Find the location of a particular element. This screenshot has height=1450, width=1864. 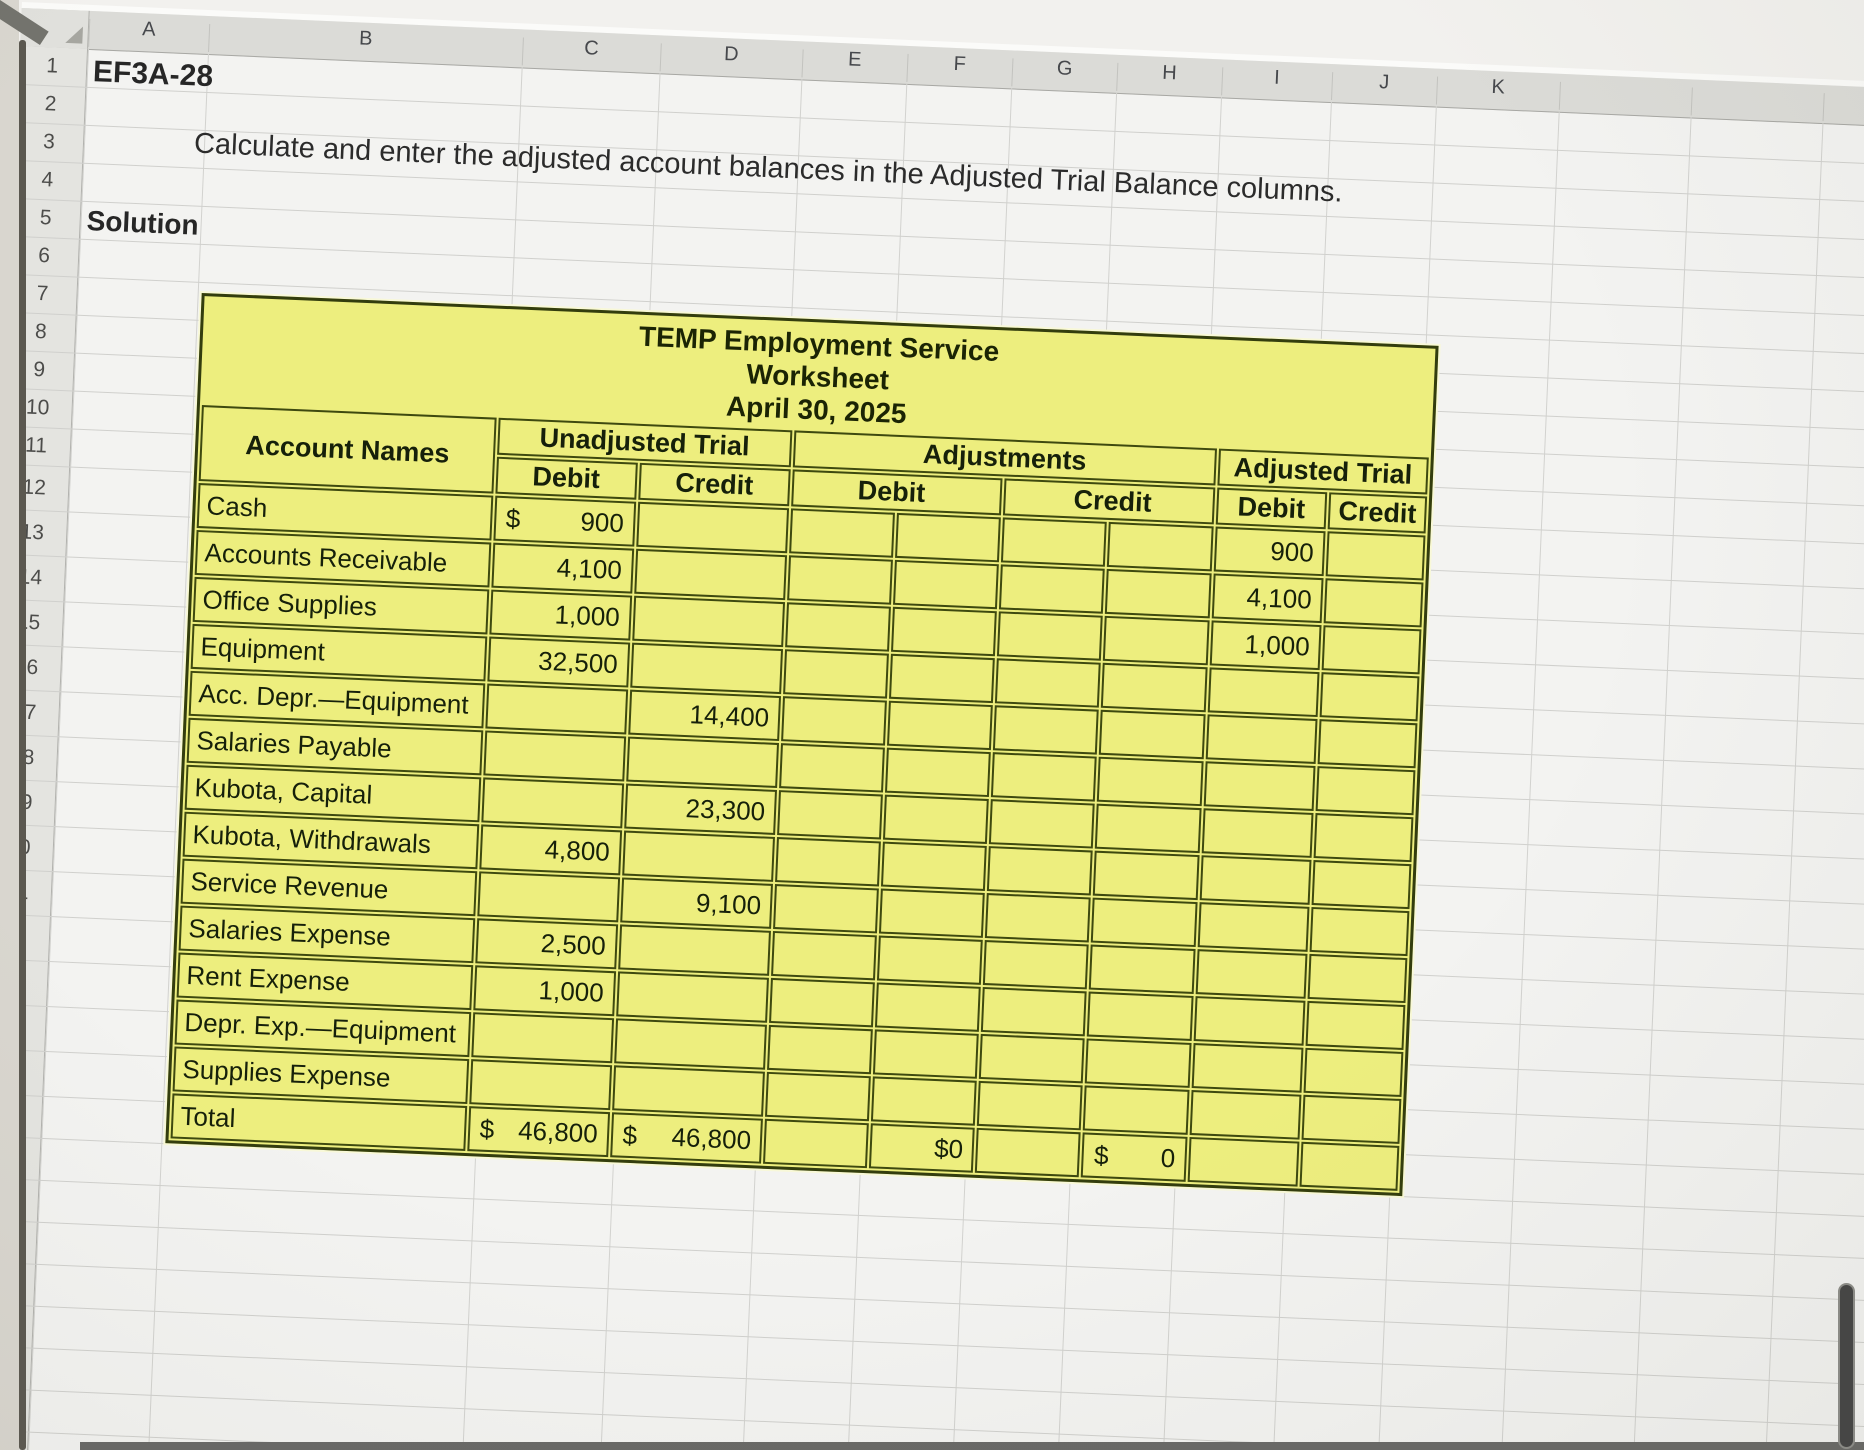

row-header-2: 2 is located at coordinates (51, 104).